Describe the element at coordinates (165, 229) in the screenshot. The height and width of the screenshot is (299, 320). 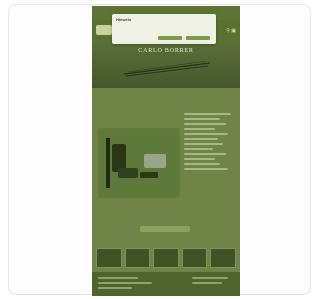
I see `cta-button` at that location.